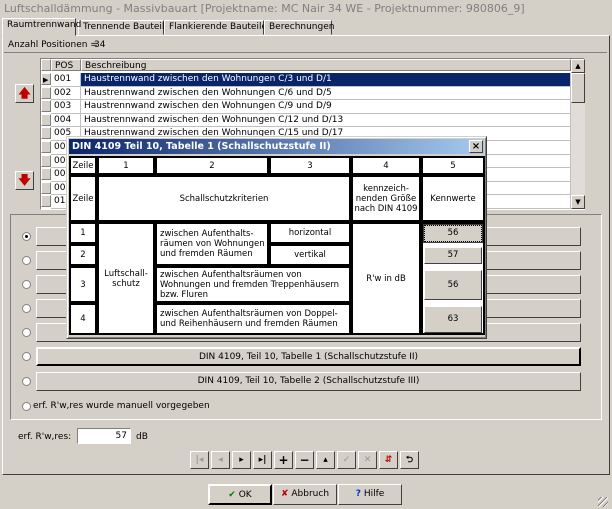 Image resolution: width=612 pixels, height=509 pixels. I want to click on hdr-4: 4, so click(386, 165).